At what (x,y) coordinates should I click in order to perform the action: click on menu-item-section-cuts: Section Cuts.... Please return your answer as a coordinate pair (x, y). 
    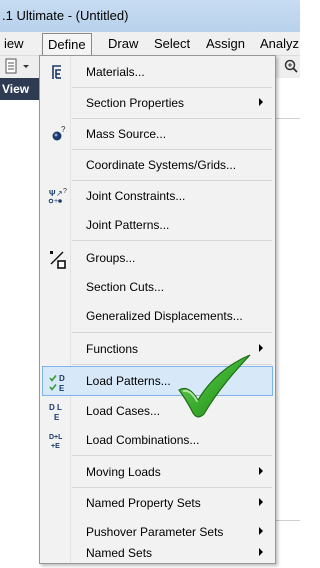
    Looking at the image, I should click on (157, 287).